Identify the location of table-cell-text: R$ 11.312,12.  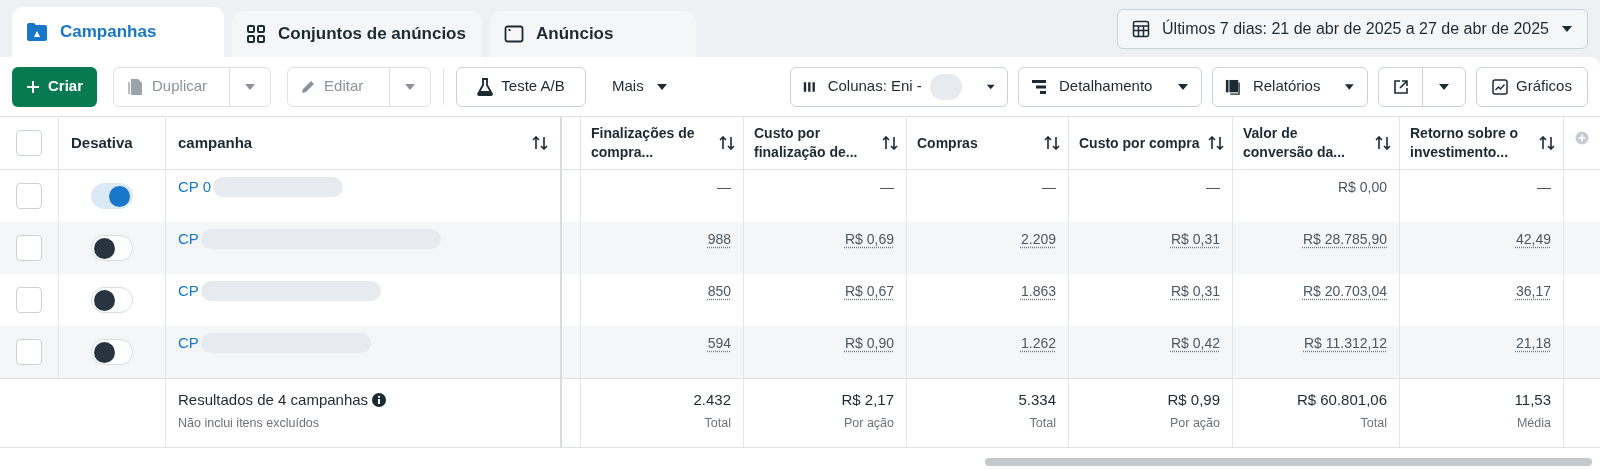
(1345, 343).